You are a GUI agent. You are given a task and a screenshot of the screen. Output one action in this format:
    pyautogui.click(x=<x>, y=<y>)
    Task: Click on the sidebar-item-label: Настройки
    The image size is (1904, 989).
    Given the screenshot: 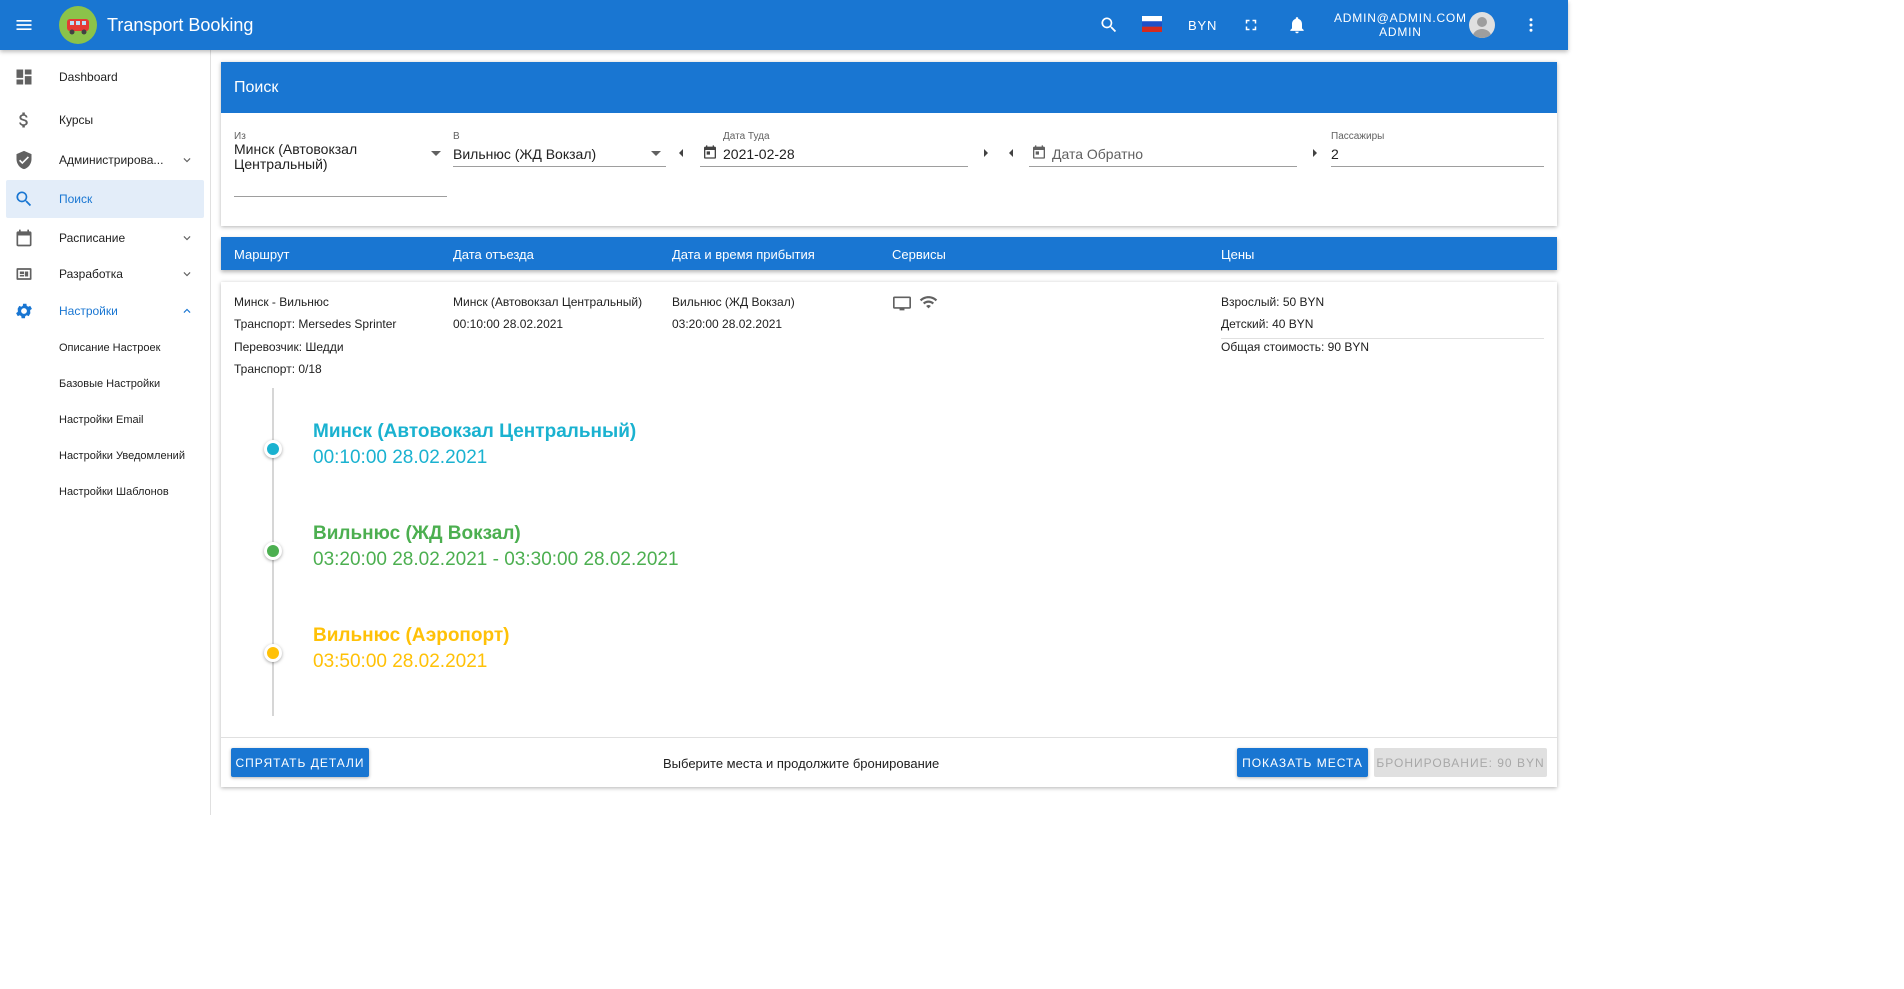 What is the action you would take?
    pyautogui.click(x=88, y=311)
    